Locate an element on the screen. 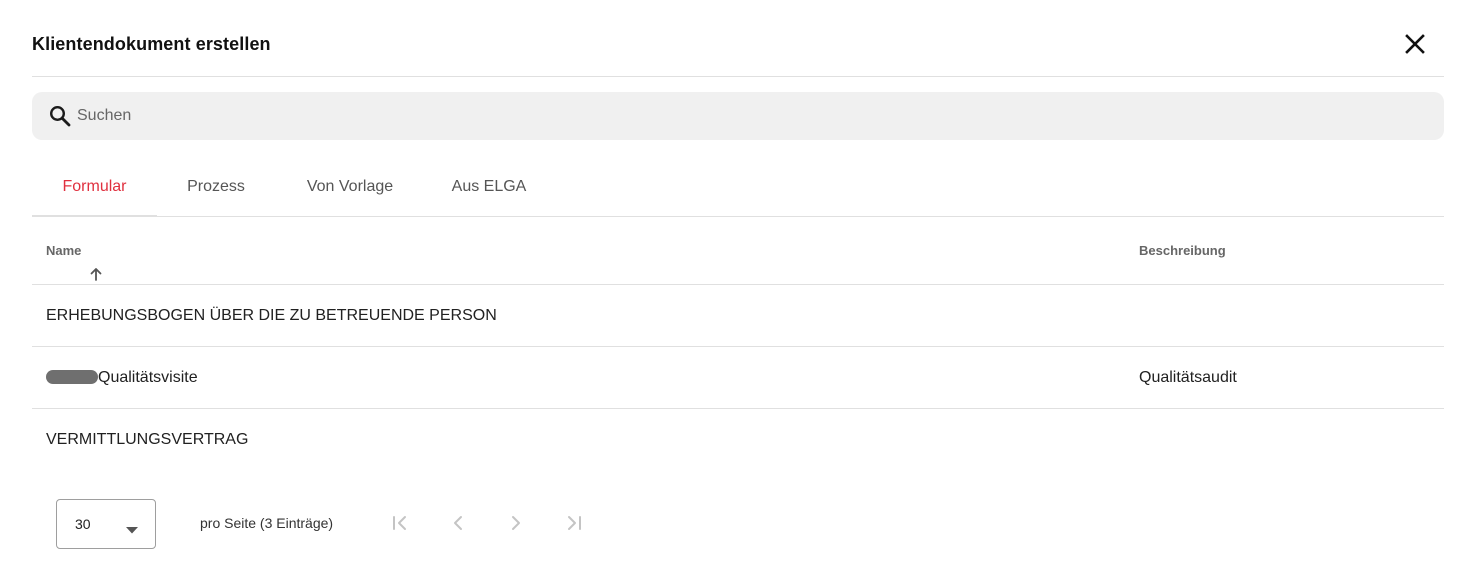  table-row: VERMITTLUNGSVERTRAG is located at coordinates (738, 439).